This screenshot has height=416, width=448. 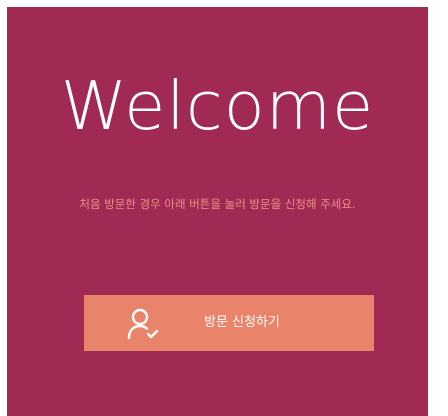 What do you see at coordinates (242, 322) in the screenshot?
I see `visit-request-label: 방문 신청하기` at bounding box center [242, 322].